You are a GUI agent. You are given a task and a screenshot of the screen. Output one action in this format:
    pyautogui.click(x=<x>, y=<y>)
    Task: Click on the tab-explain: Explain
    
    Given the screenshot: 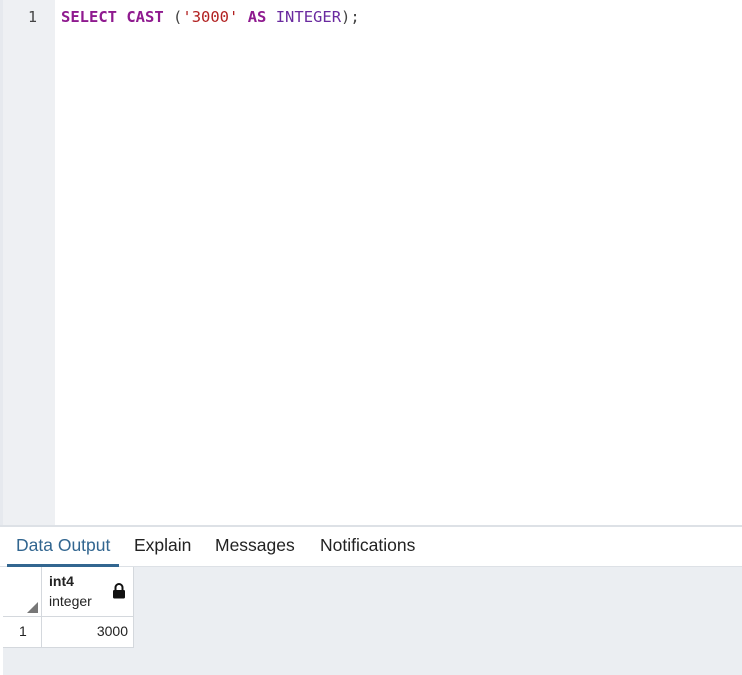 What is the action you would take?
    pyautogui.click(x=162, y=545)
    